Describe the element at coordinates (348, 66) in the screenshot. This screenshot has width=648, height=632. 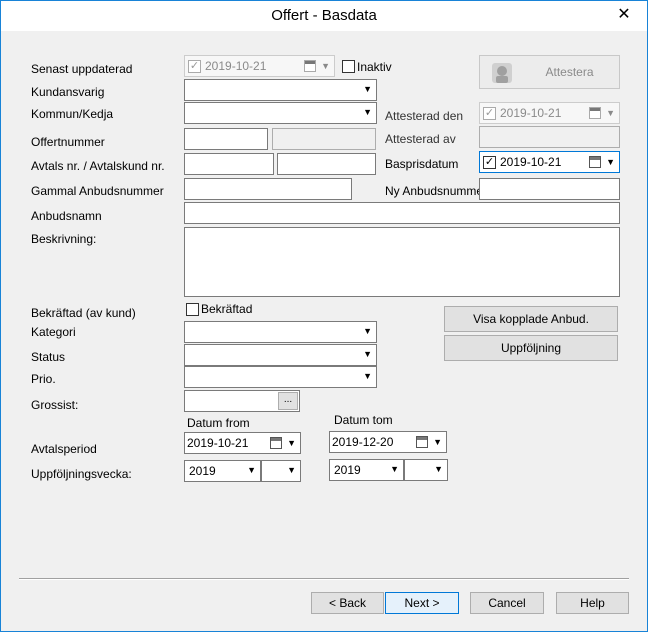
I see `inaktiv-checkbox` at that location.